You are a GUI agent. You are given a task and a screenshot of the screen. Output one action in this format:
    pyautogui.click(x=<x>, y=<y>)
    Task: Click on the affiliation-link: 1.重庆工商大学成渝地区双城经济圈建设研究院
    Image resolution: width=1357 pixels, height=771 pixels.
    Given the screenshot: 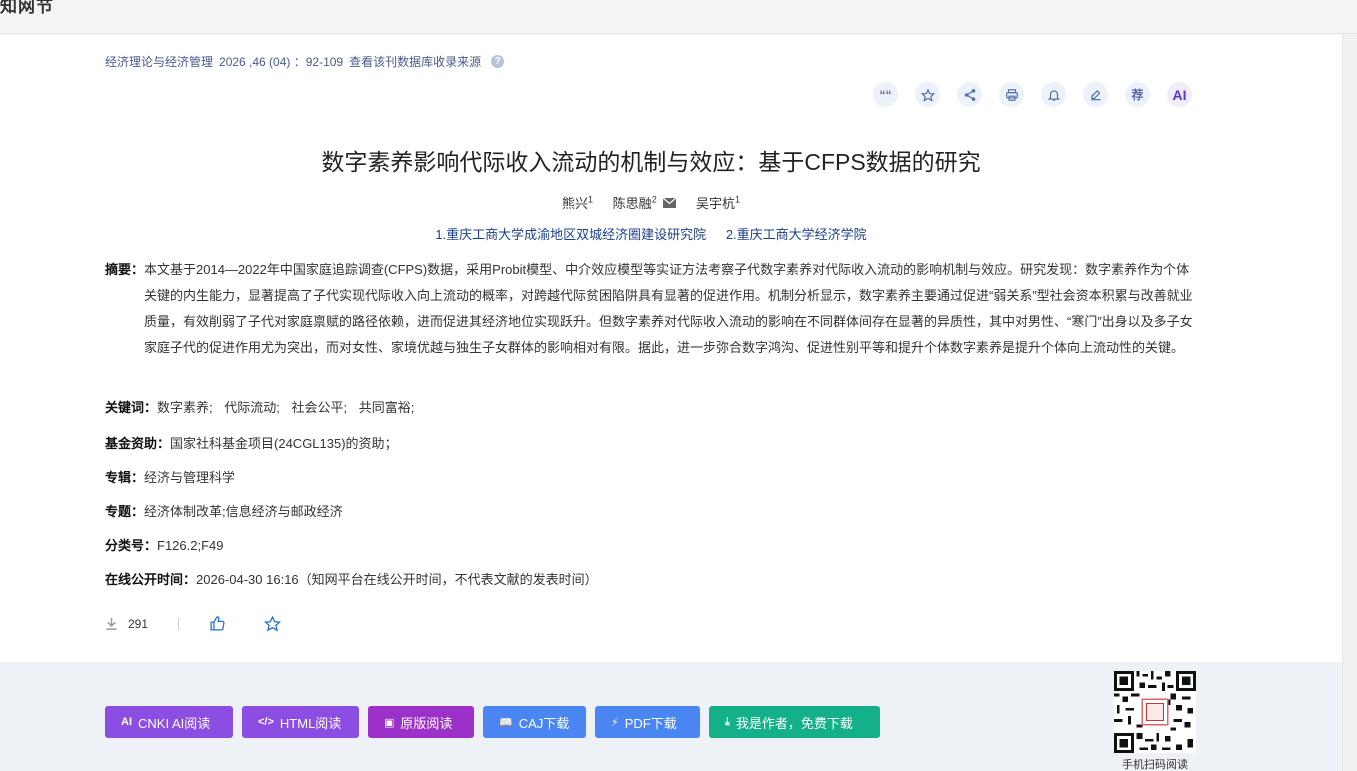 What is the action you would take?
    pyautogui.click(x=570, y=234)
    